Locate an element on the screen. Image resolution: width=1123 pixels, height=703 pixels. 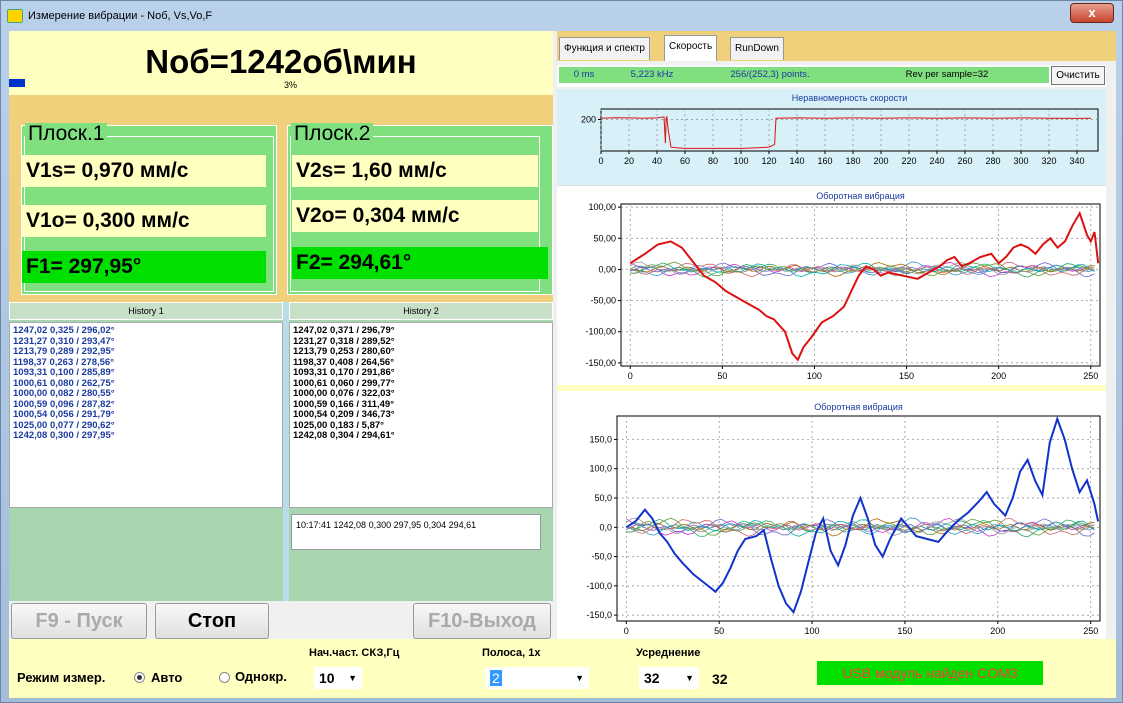
list-item: 1093,31 0,100 / 285,89° is located at coordinates (64, 372).